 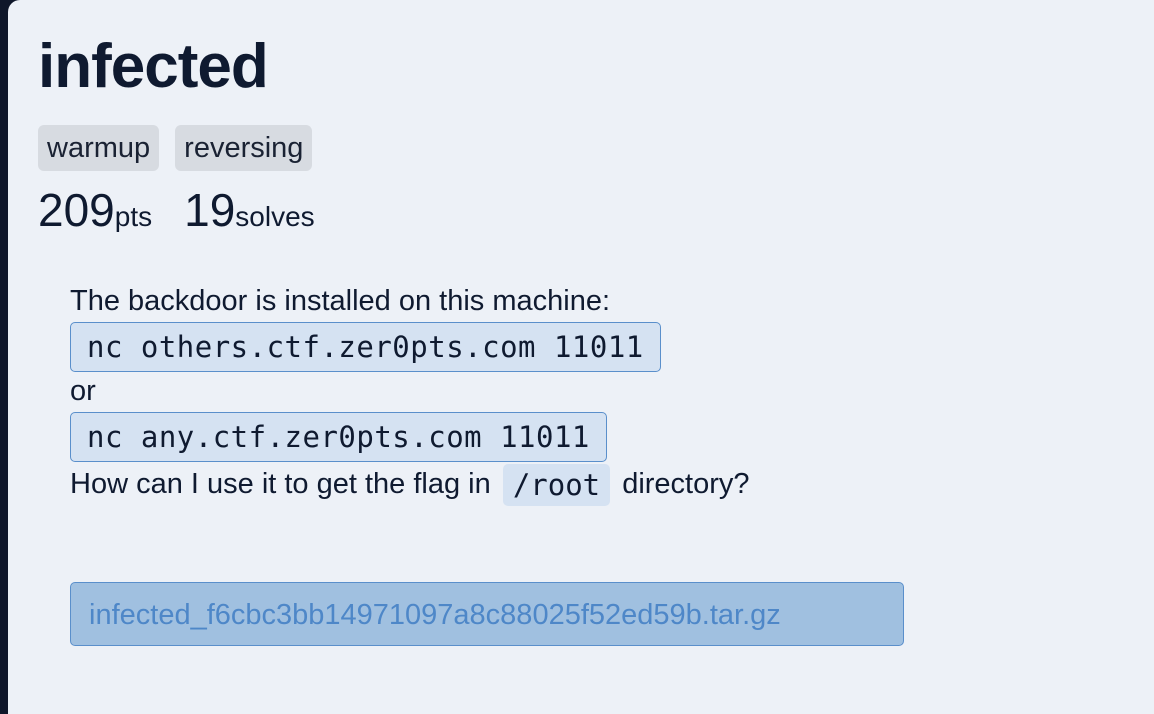 What do you see at coordinates (83, 391) in the screenshot?
I see `description-or: or` at bounding box center [83, 391].